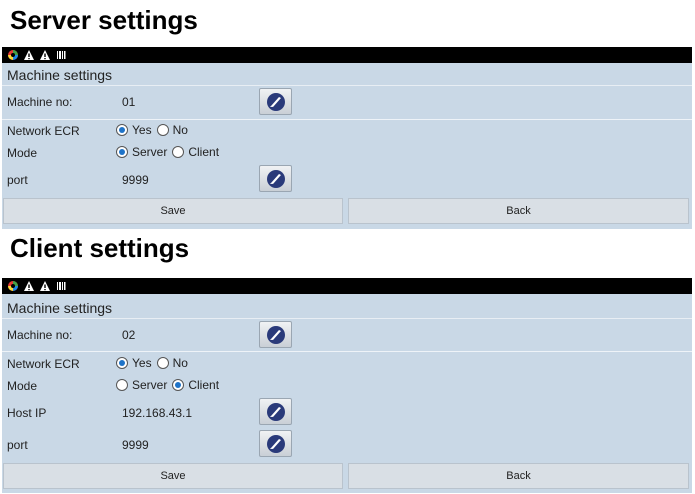  Describe the element at coordinates (157, 413) in the screenshot. I see `host-ip-value: 192.168.43.1` at that location.